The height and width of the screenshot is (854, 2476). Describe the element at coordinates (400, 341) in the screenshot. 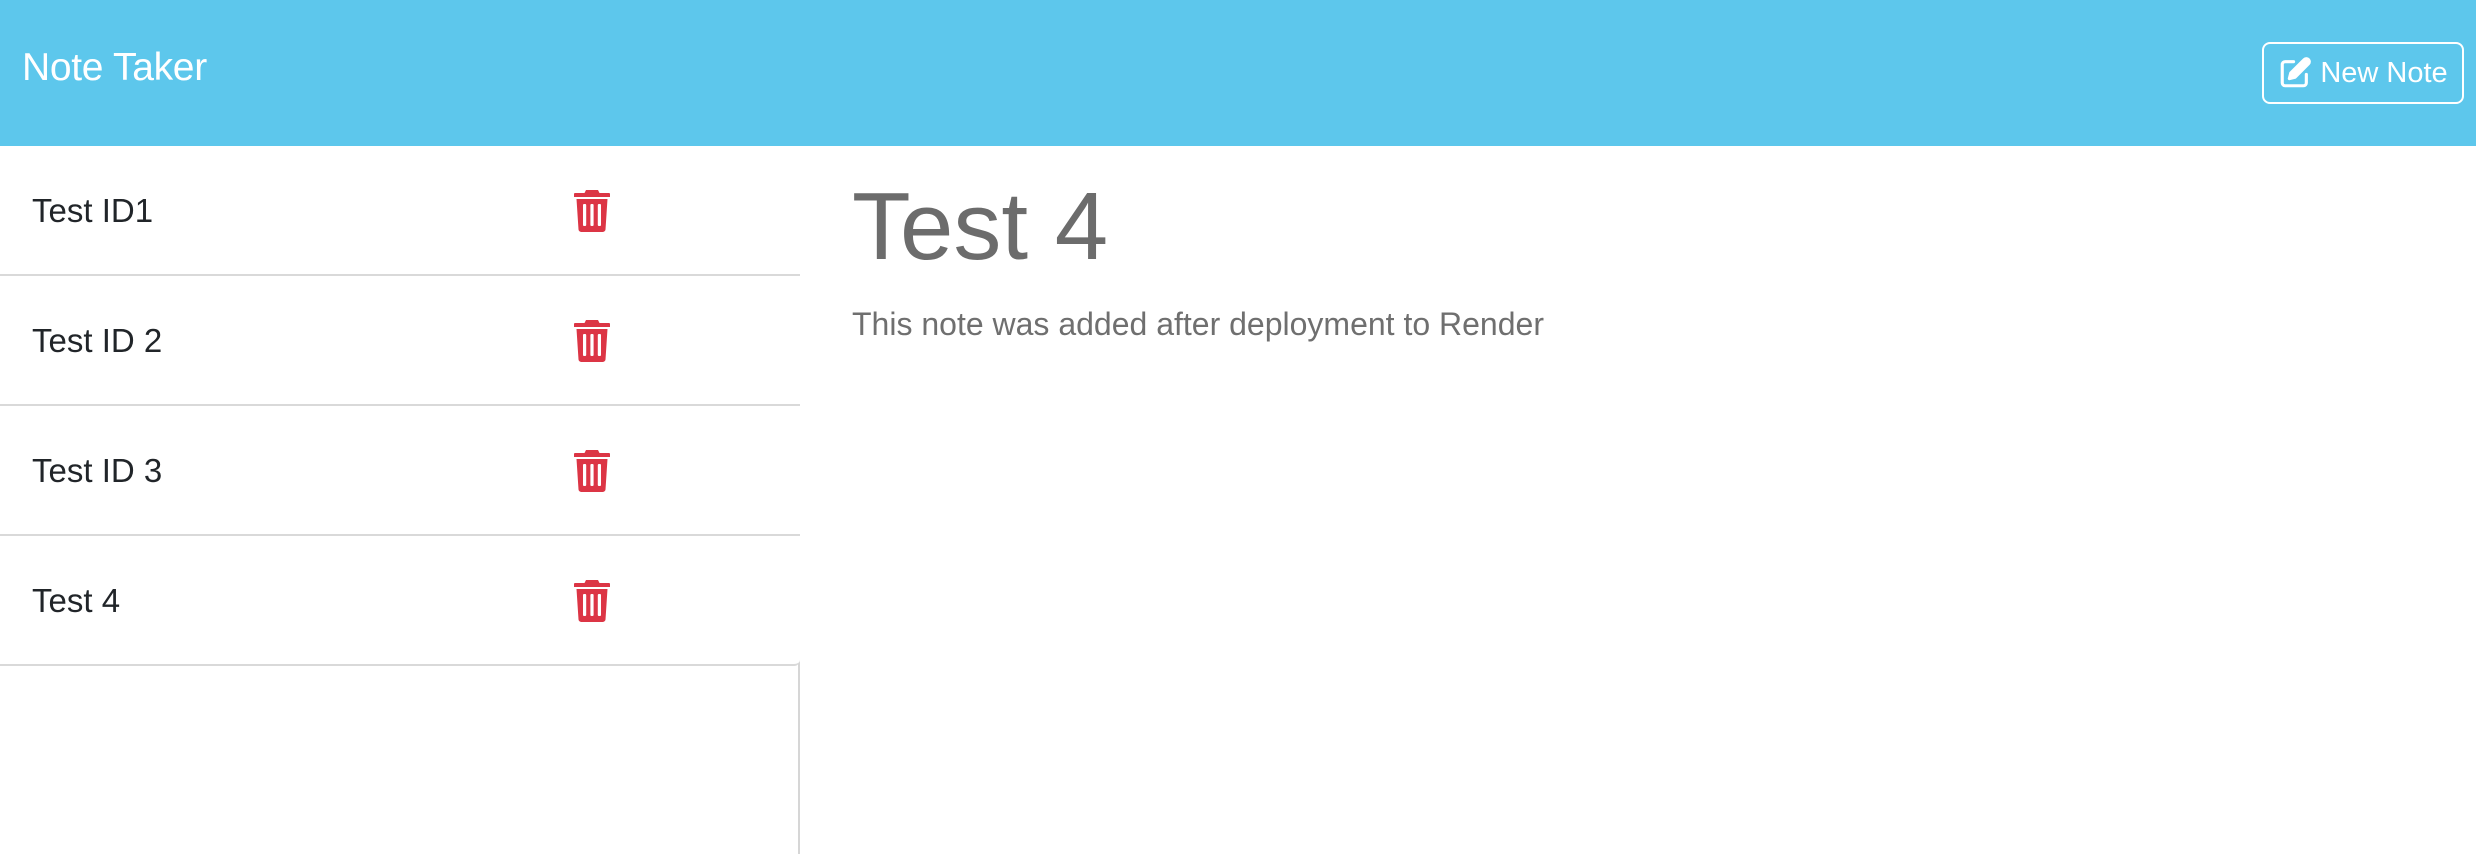

I see `list-item: Test ID 2` at that location.